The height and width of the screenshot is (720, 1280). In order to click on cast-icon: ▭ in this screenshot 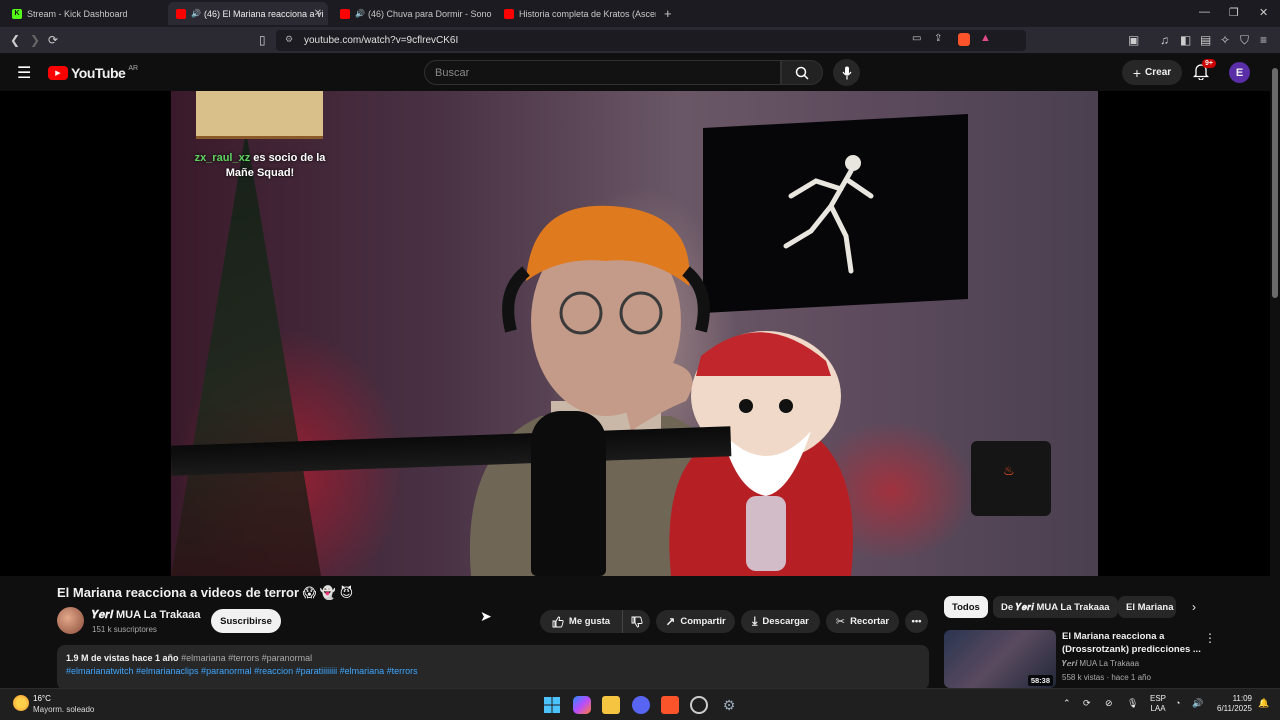, I will do `click(916, 38)`.